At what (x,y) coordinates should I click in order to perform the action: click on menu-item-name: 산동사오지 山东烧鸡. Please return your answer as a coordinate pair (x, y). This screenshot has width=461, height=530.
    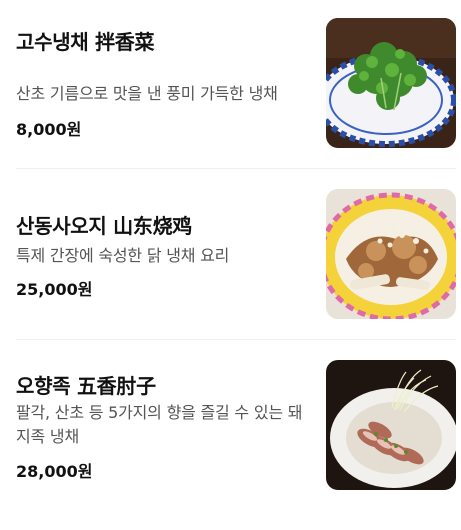
    Looking at the image, I should click on (104, 226).